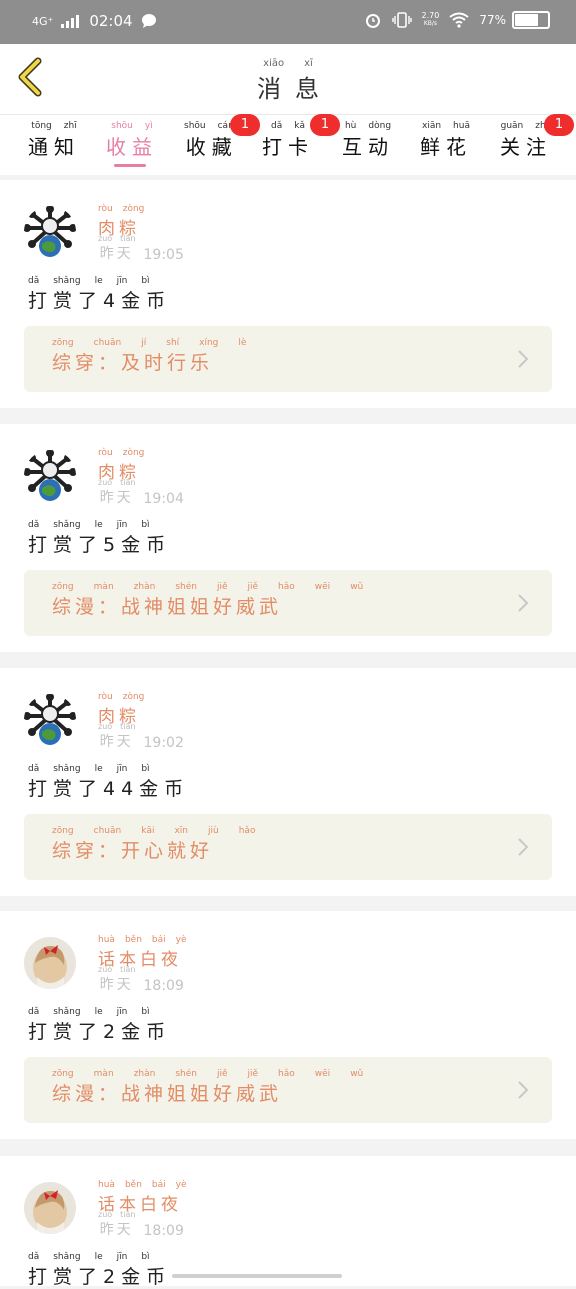 This screenshot has width=576, height=1289. What do you see at coordinates (54, 140) in the screenshot?
I see `tab-item: tōng zhī 通知` at bounding box center [54, 140].